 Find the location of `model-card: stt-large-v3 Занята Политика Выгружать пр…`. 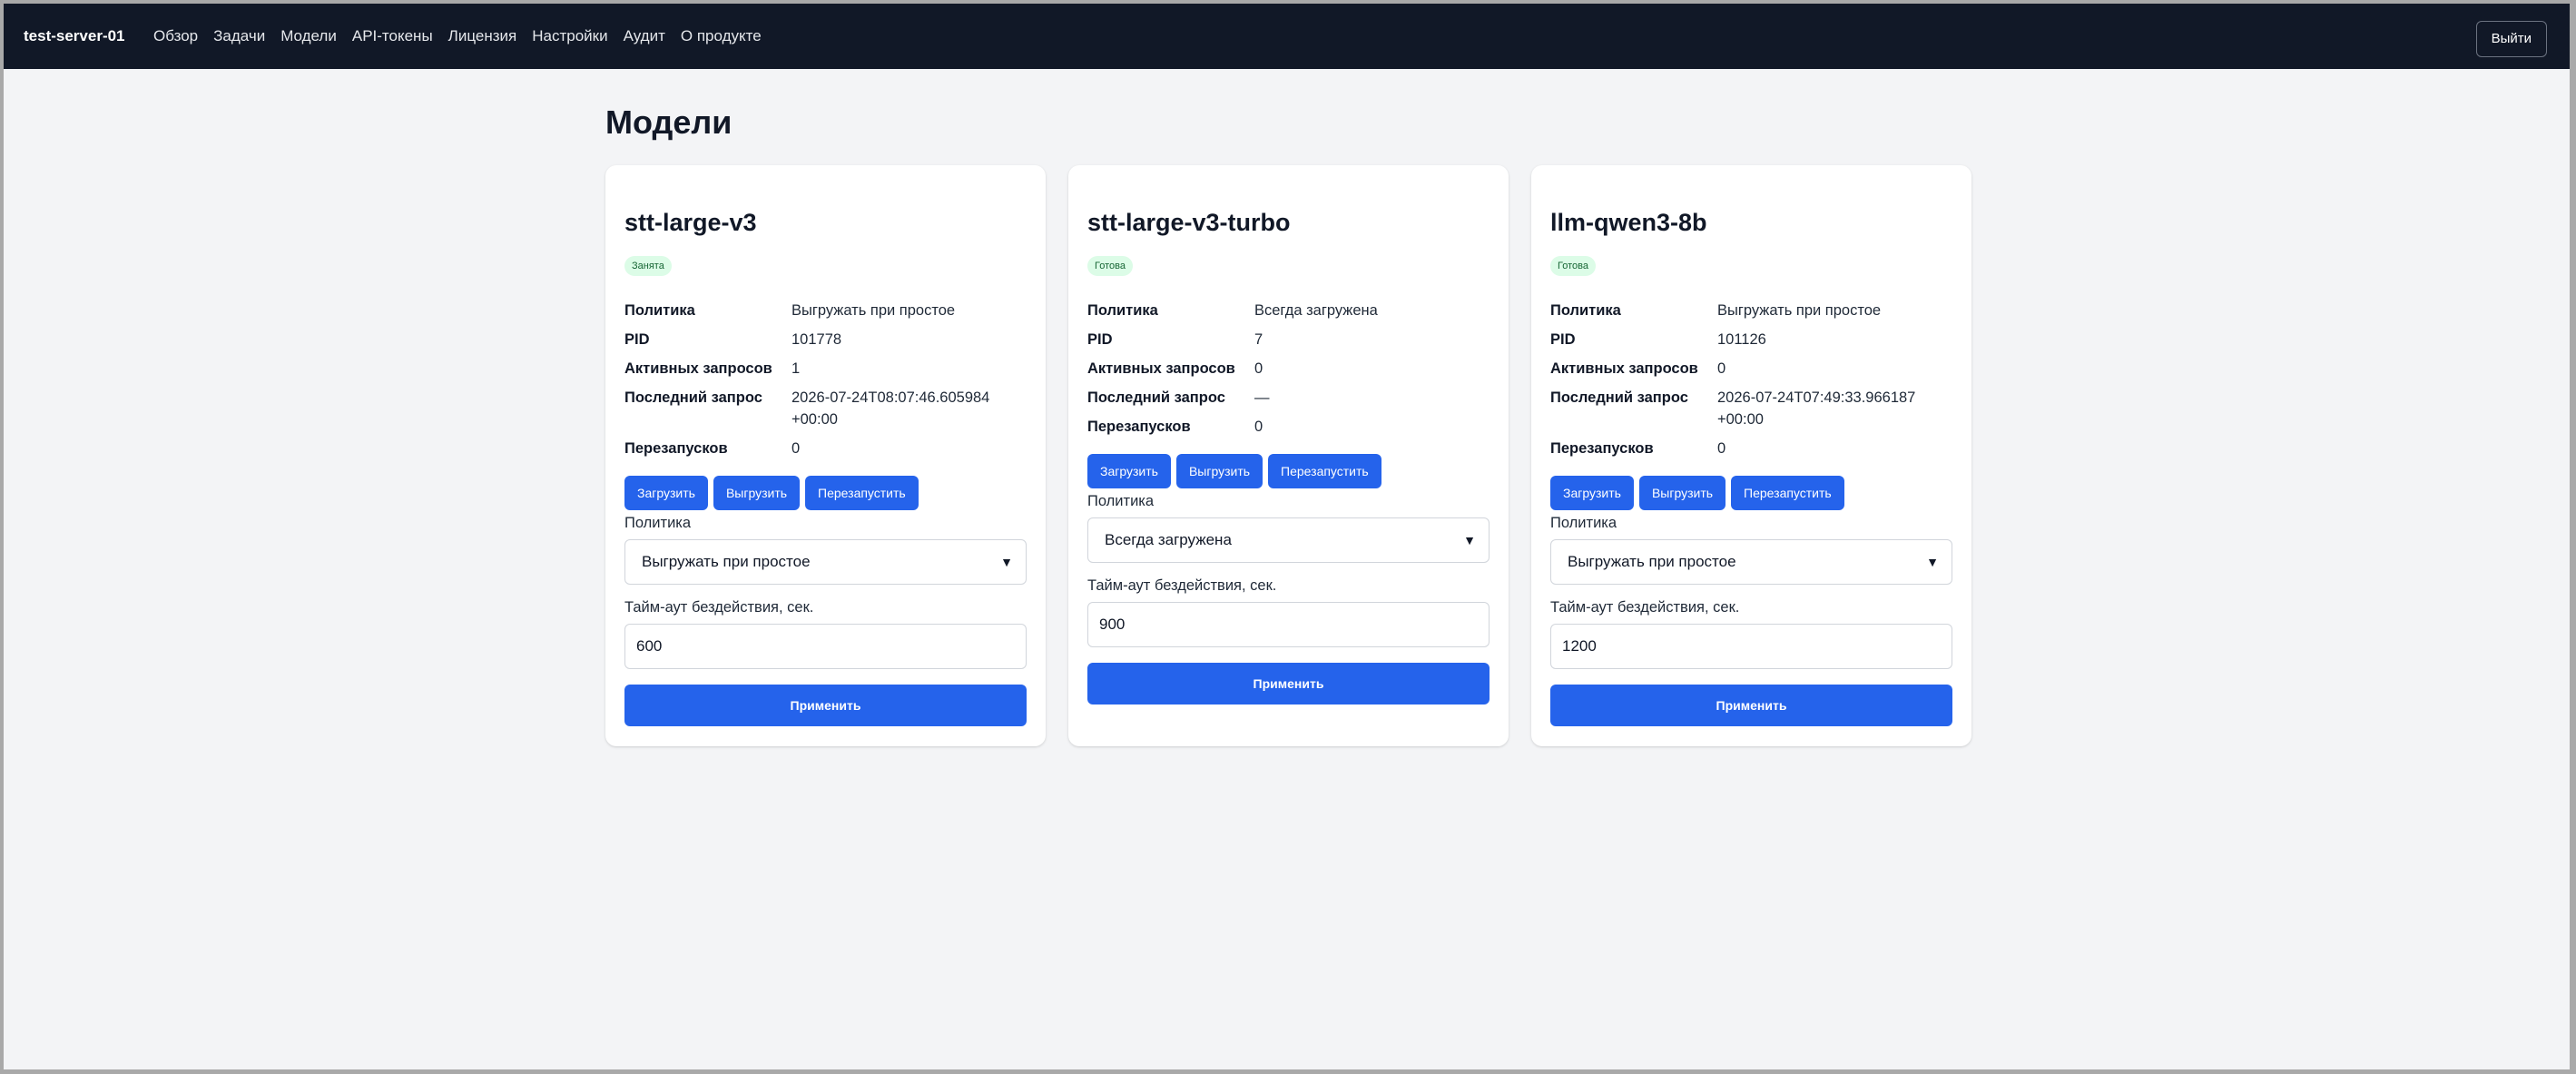

model-card: stt-large-v3 Занята Политика Выгружать пр… is located at coordinates (825, 456).